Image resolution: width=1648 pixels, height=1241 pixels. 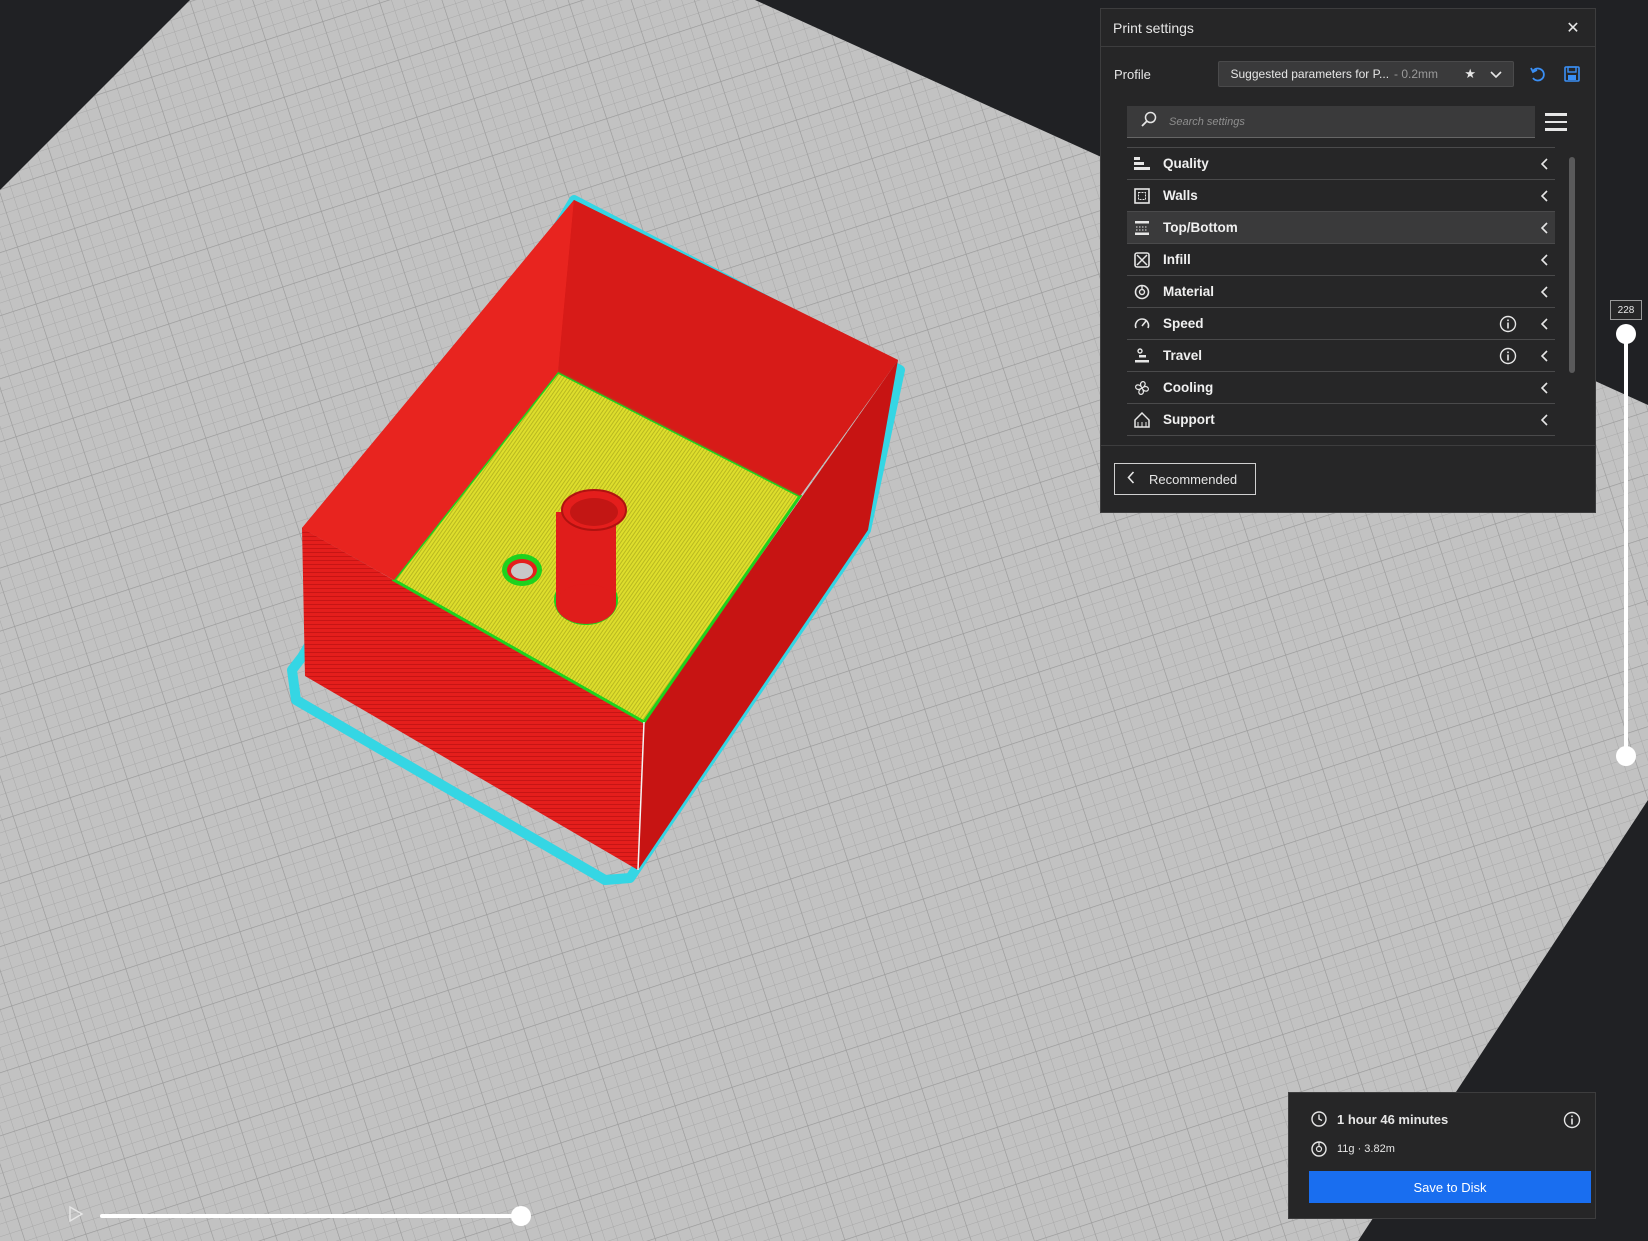 I want to click on print-time: 1 hour 46 minutes, so click(x=1393, y=1119).